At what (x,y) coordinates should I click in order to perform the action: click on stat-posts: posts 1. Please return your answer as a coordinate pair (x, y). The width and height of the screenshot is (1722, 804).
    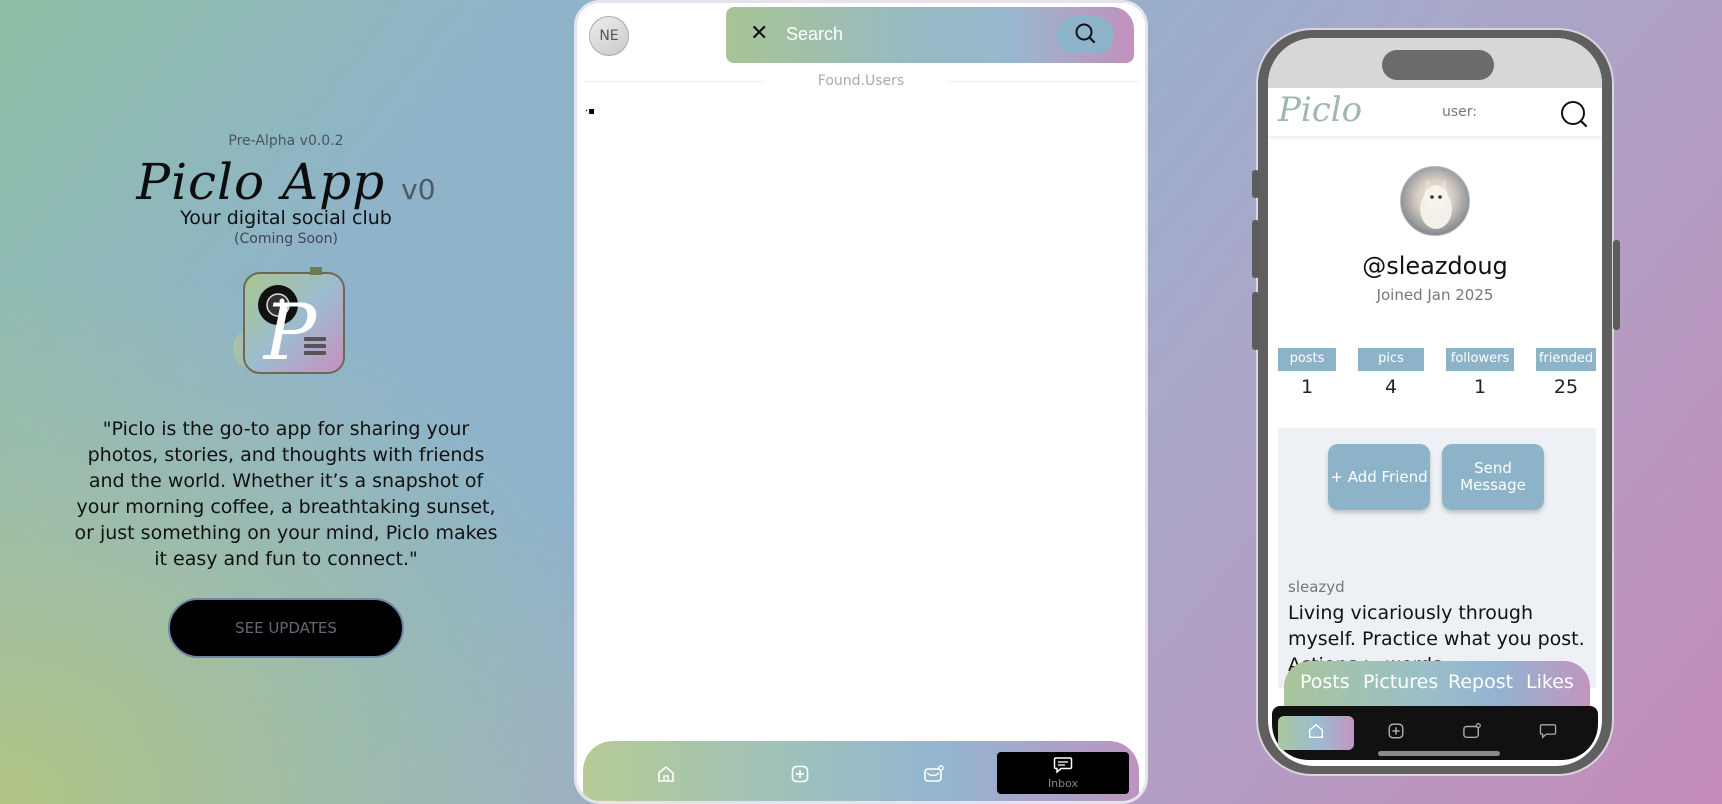
    Looking at the image, I should click on (1307, 373).